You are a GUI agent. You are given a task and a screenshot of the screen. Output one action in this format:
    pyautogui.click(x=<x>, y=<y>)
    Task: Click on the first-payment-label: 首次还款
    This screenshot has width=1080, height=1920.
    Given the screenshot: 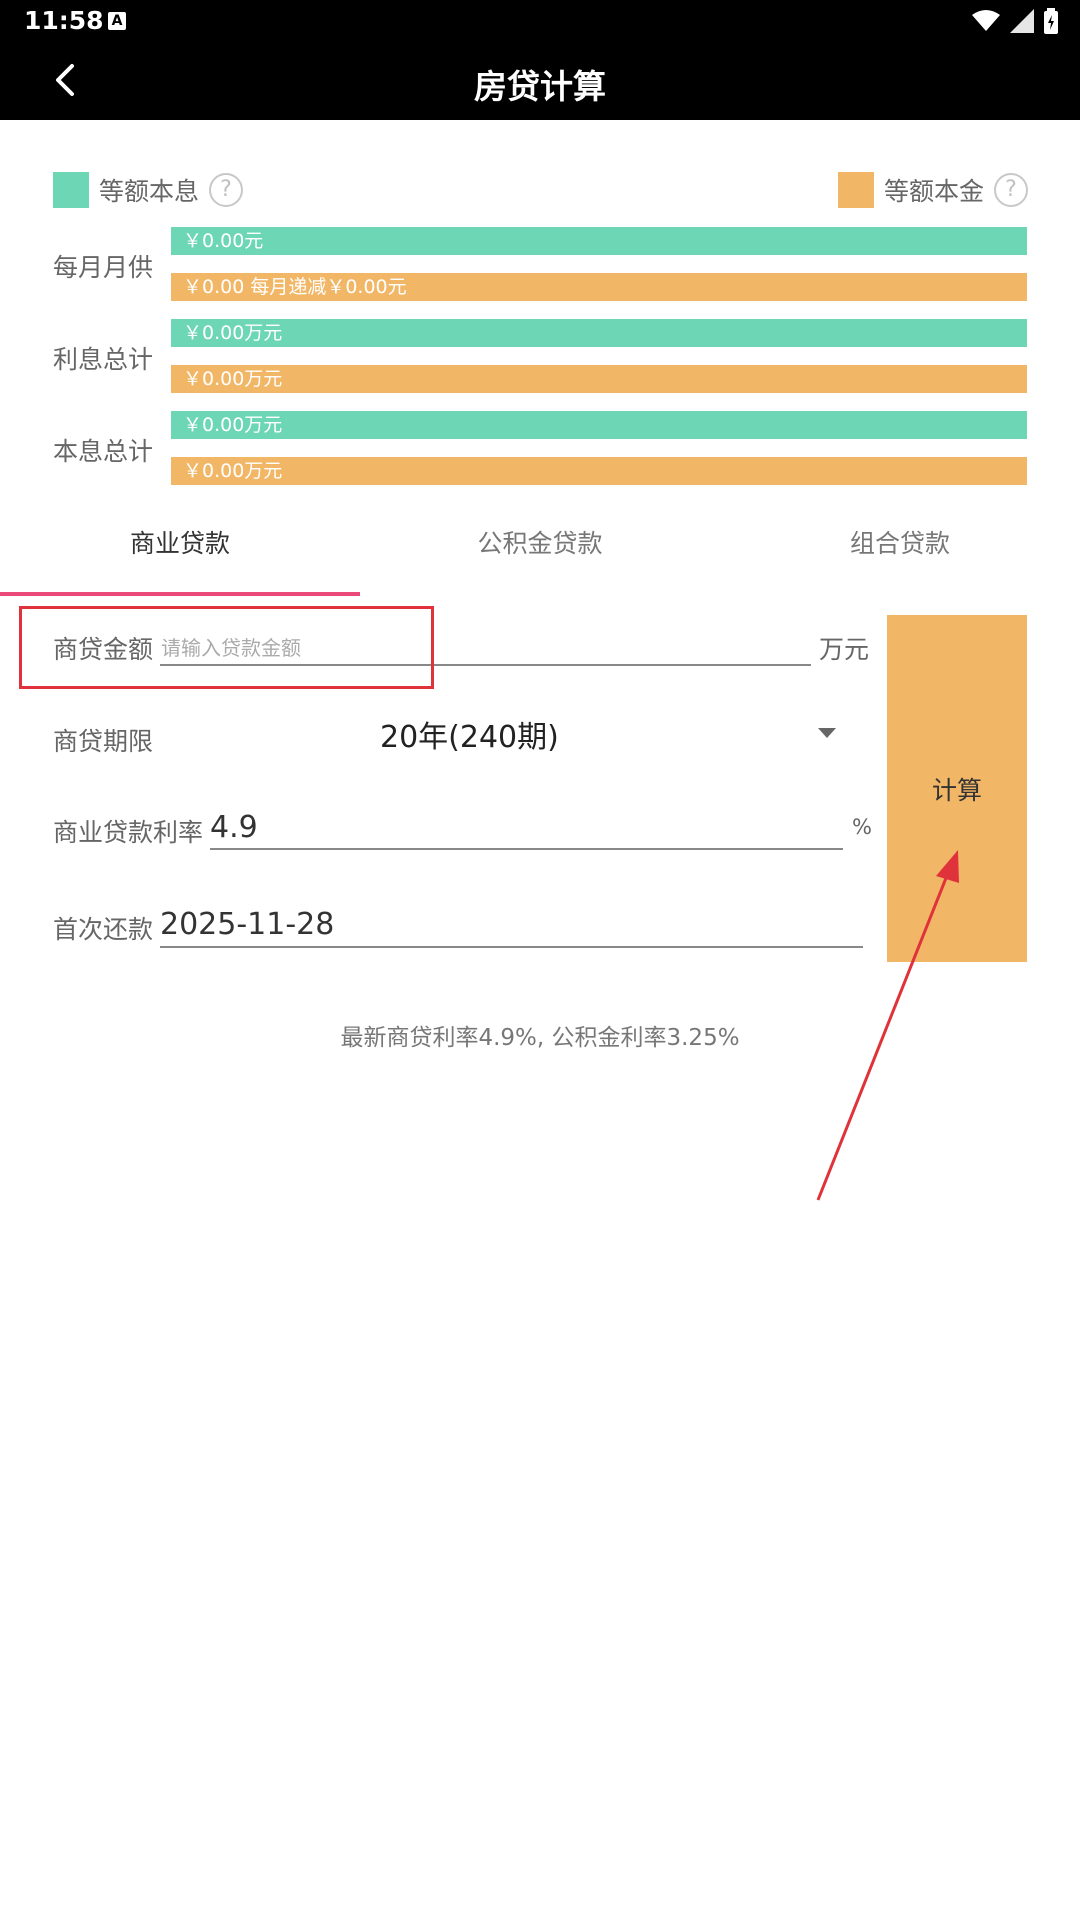 What is the action you would take?
    pyautogui.click(x=103, y=929)
    